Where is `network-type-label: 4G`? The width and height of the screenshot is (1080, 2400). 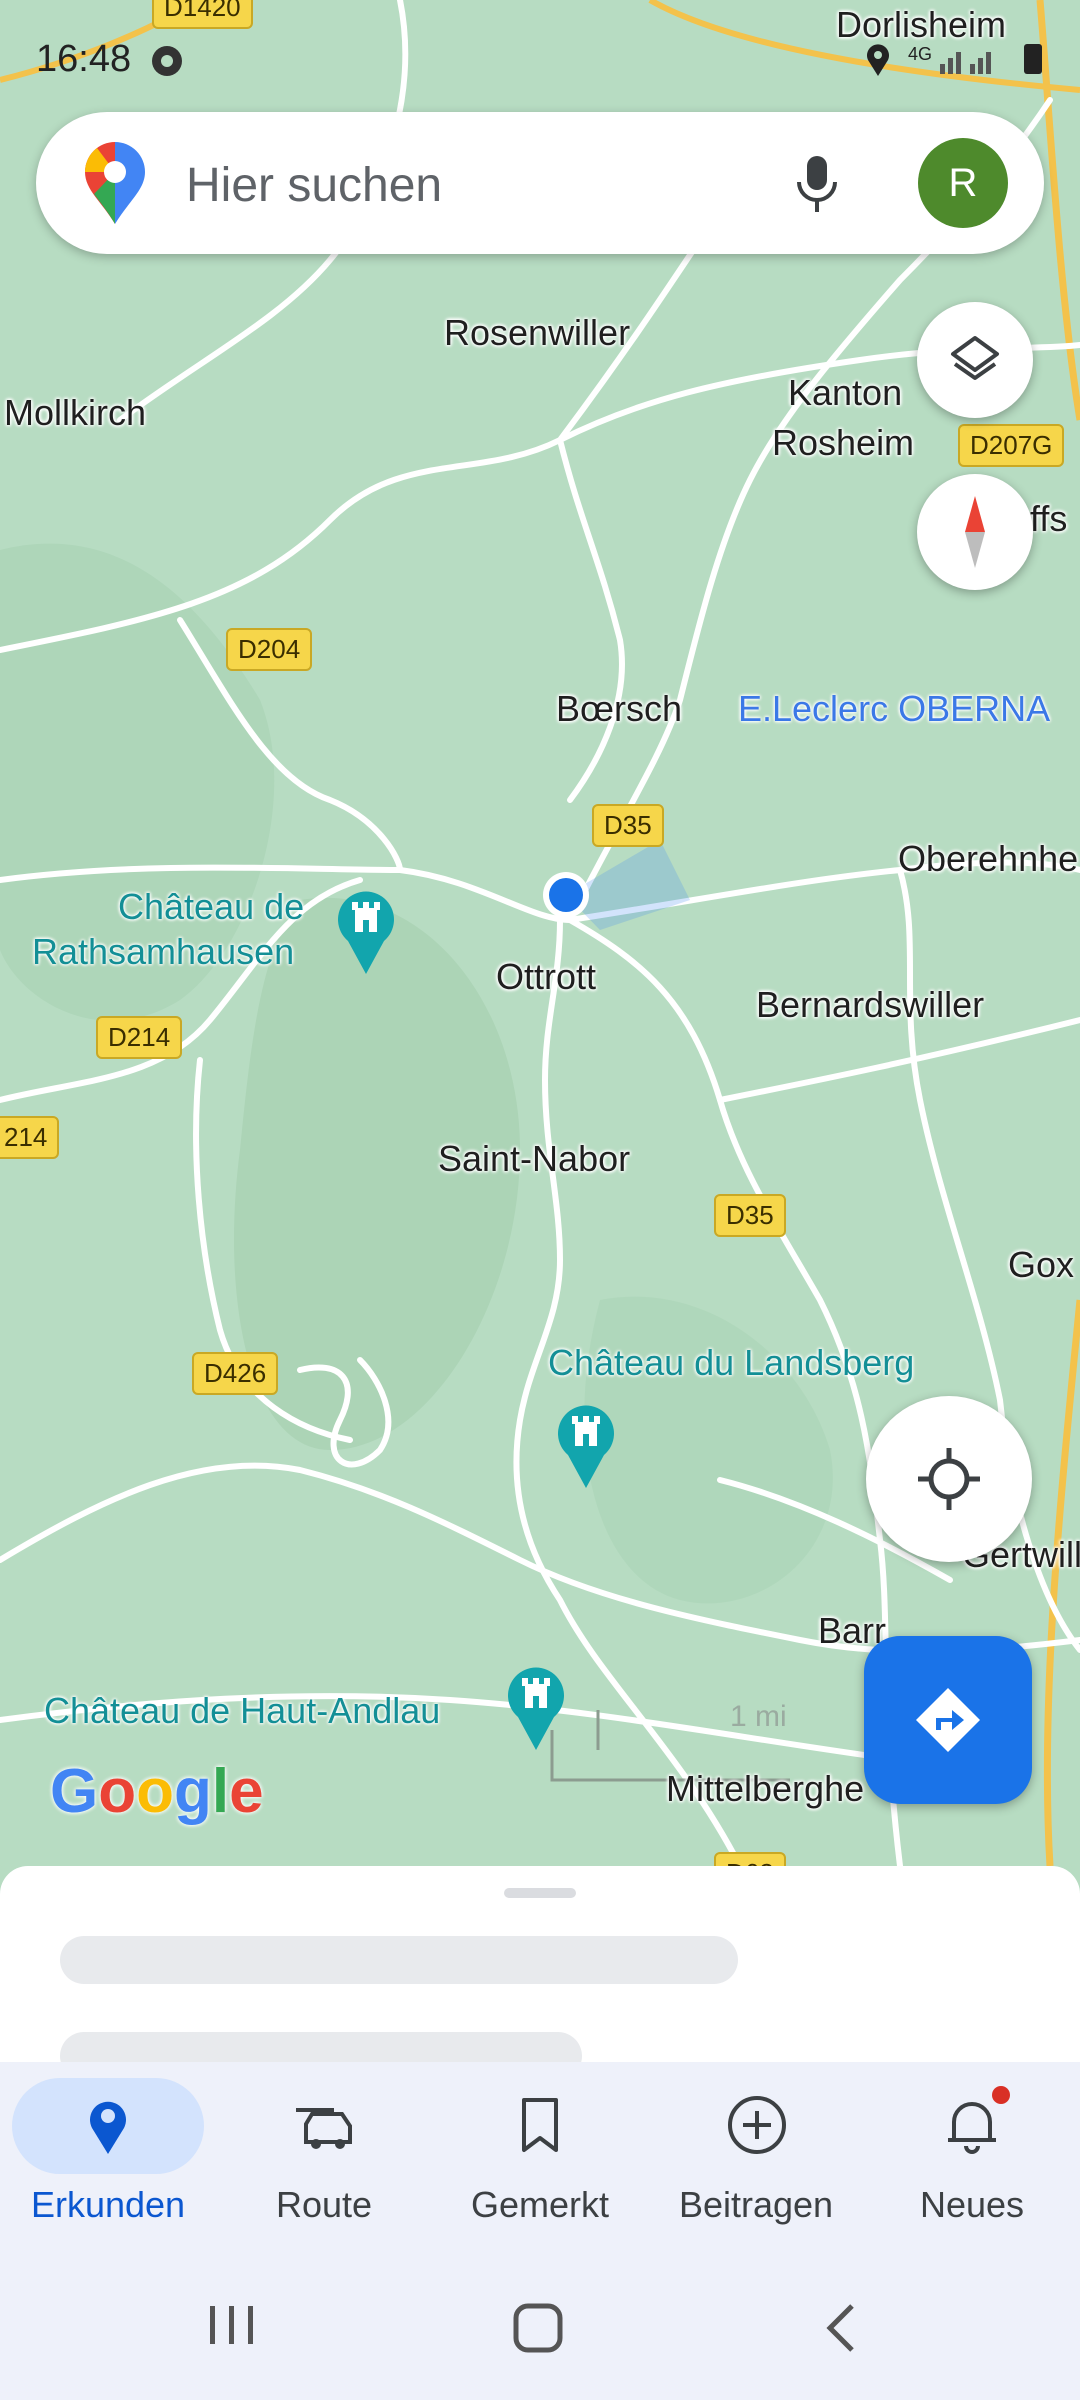
network-type-label: 4G is located at coordinates (920, 54).